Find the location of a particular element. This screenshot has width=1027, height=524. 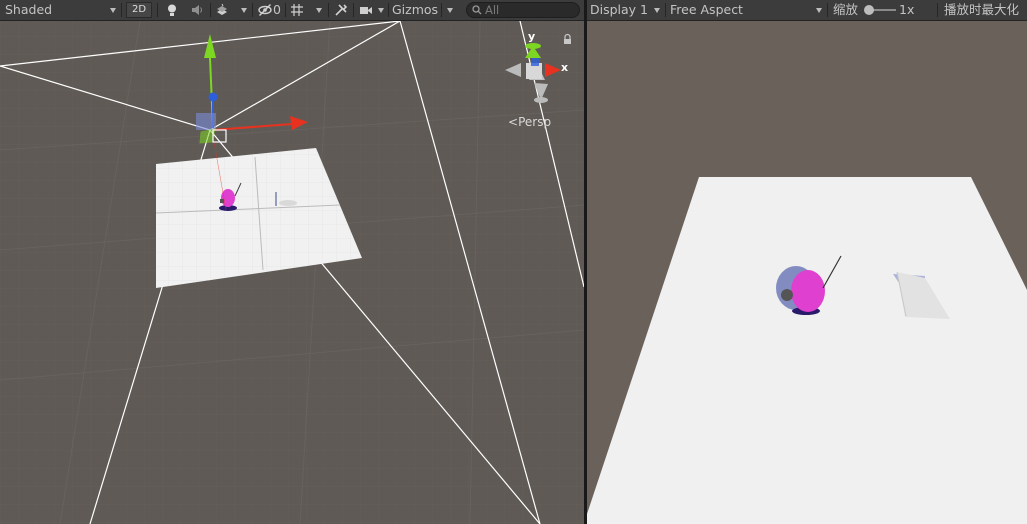

camera-chevron-down-icon is located at coordinates (381, 10).